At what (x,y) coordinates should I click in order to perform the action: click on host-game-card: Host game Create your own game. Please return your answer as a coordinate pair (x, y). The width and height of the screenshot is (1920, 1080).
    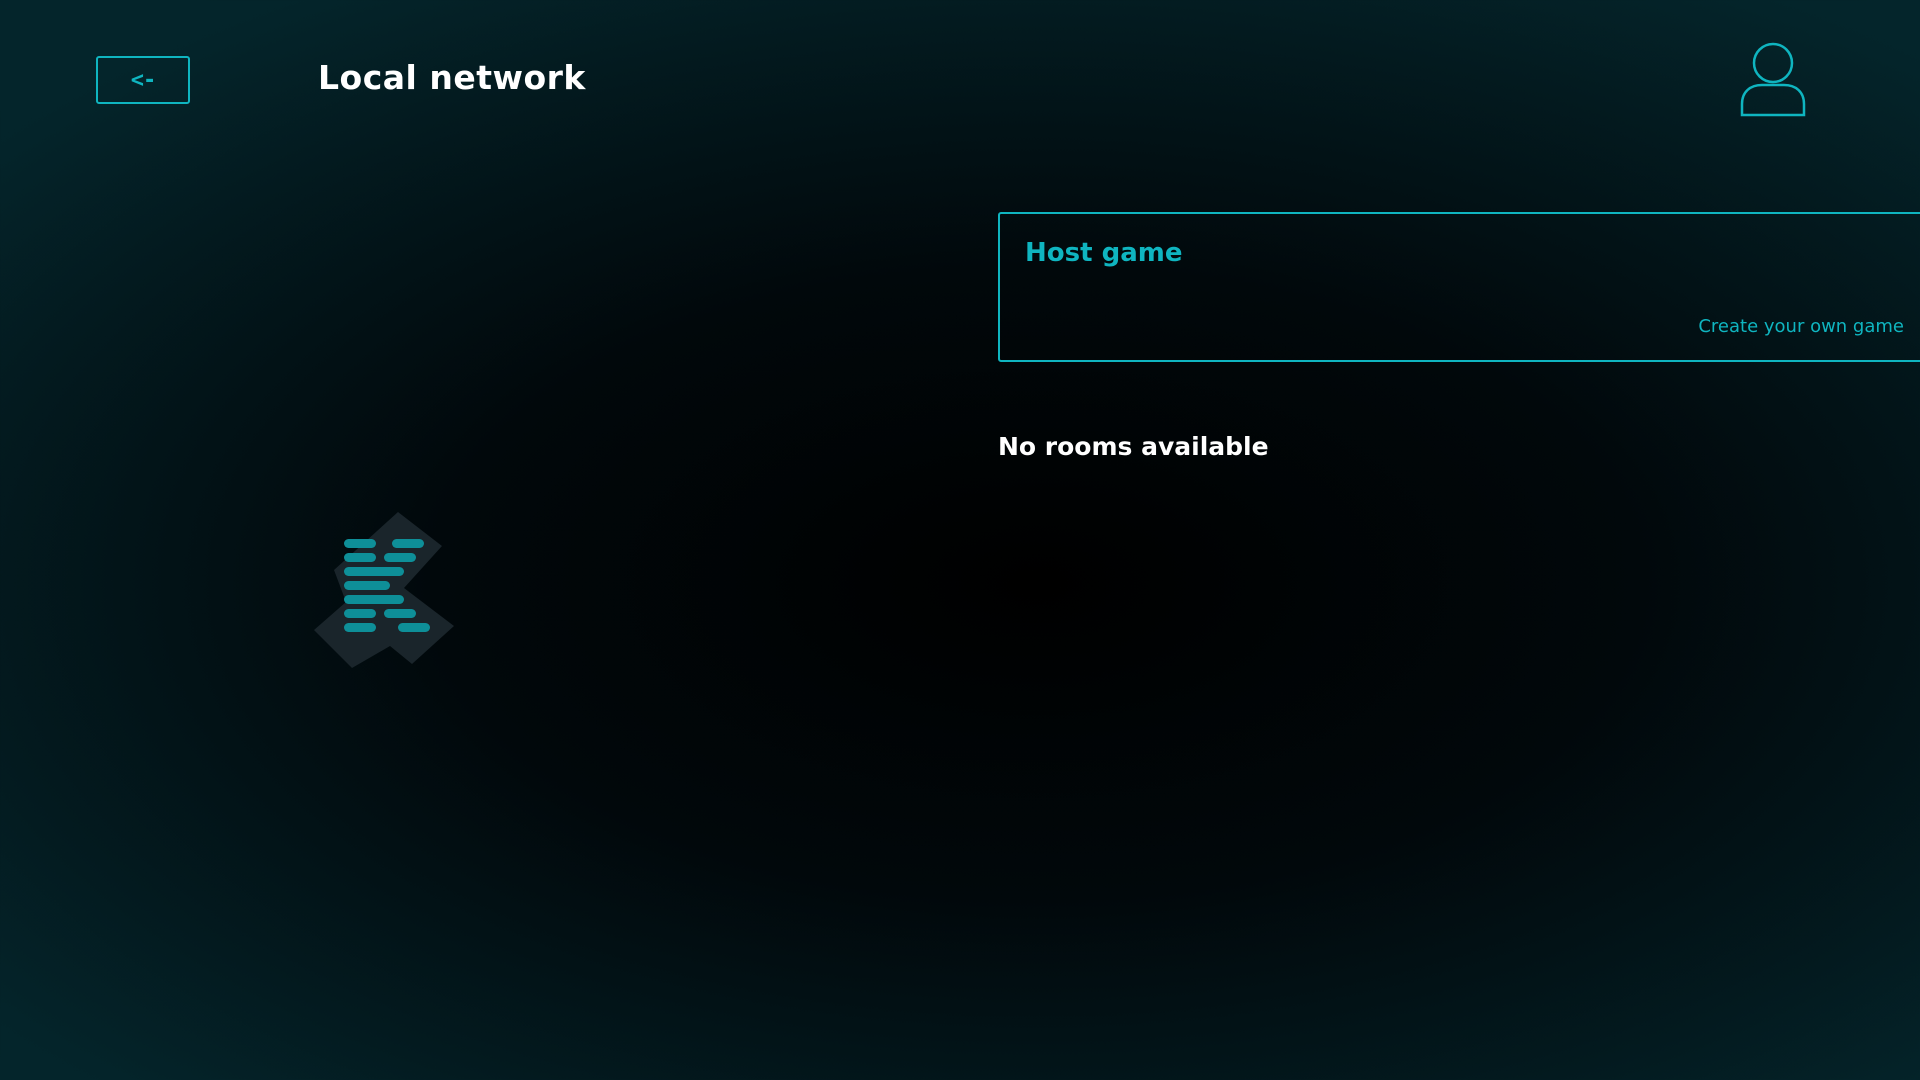
    Looking at the image, I should click on (1459, 287).